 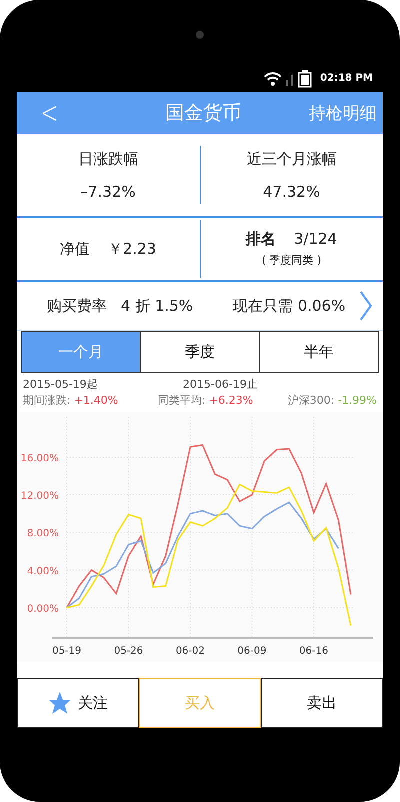 What do you see at coordinates (77, 306) in the screenshot?
I see `fee-label: 购买费率` at bounding box center [77, 306].